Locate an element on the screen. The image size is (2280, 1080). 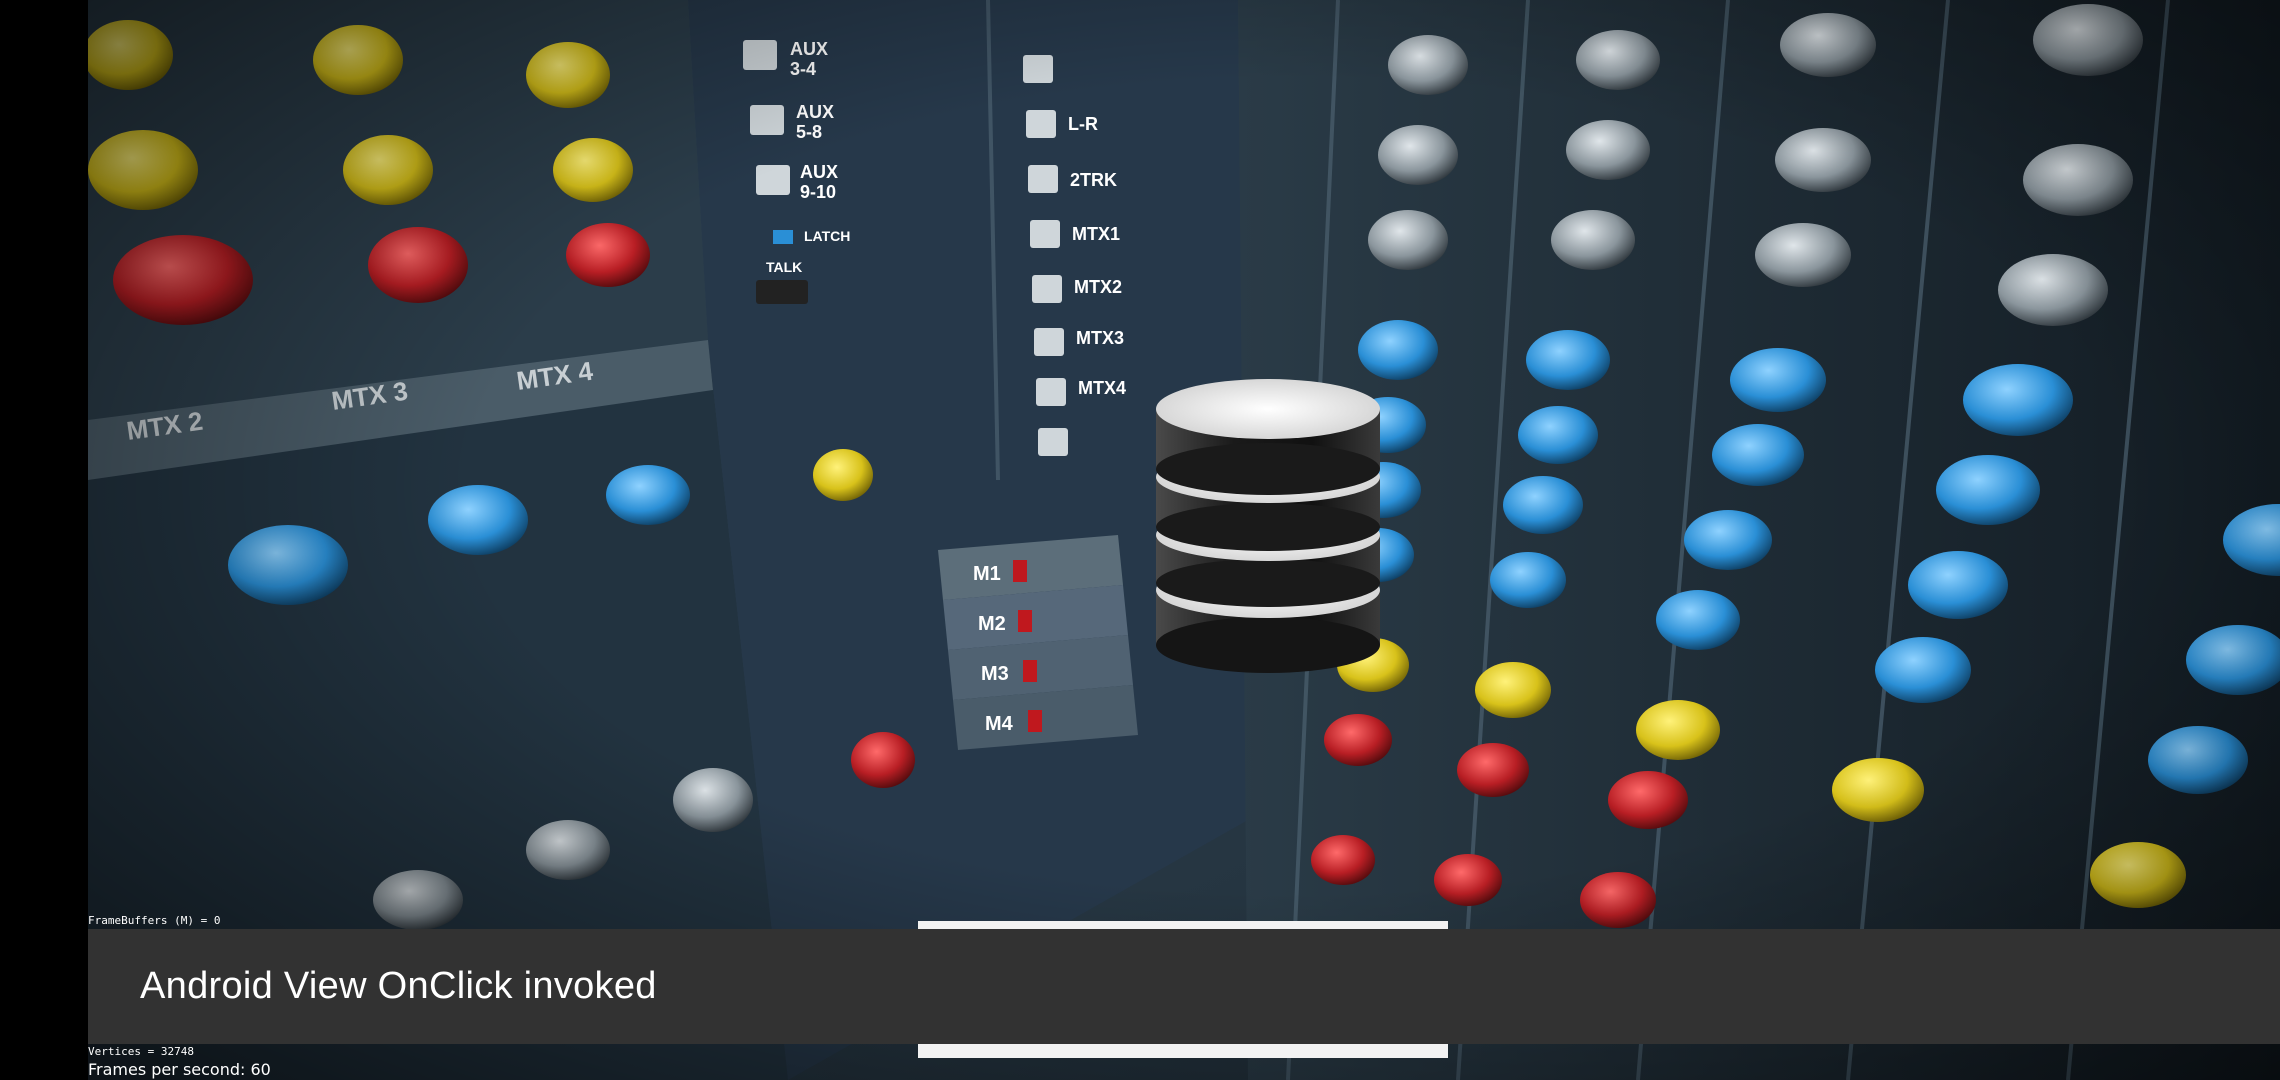
snackbar: Android View OnClick invoked is located at coordinates (1184, 986).